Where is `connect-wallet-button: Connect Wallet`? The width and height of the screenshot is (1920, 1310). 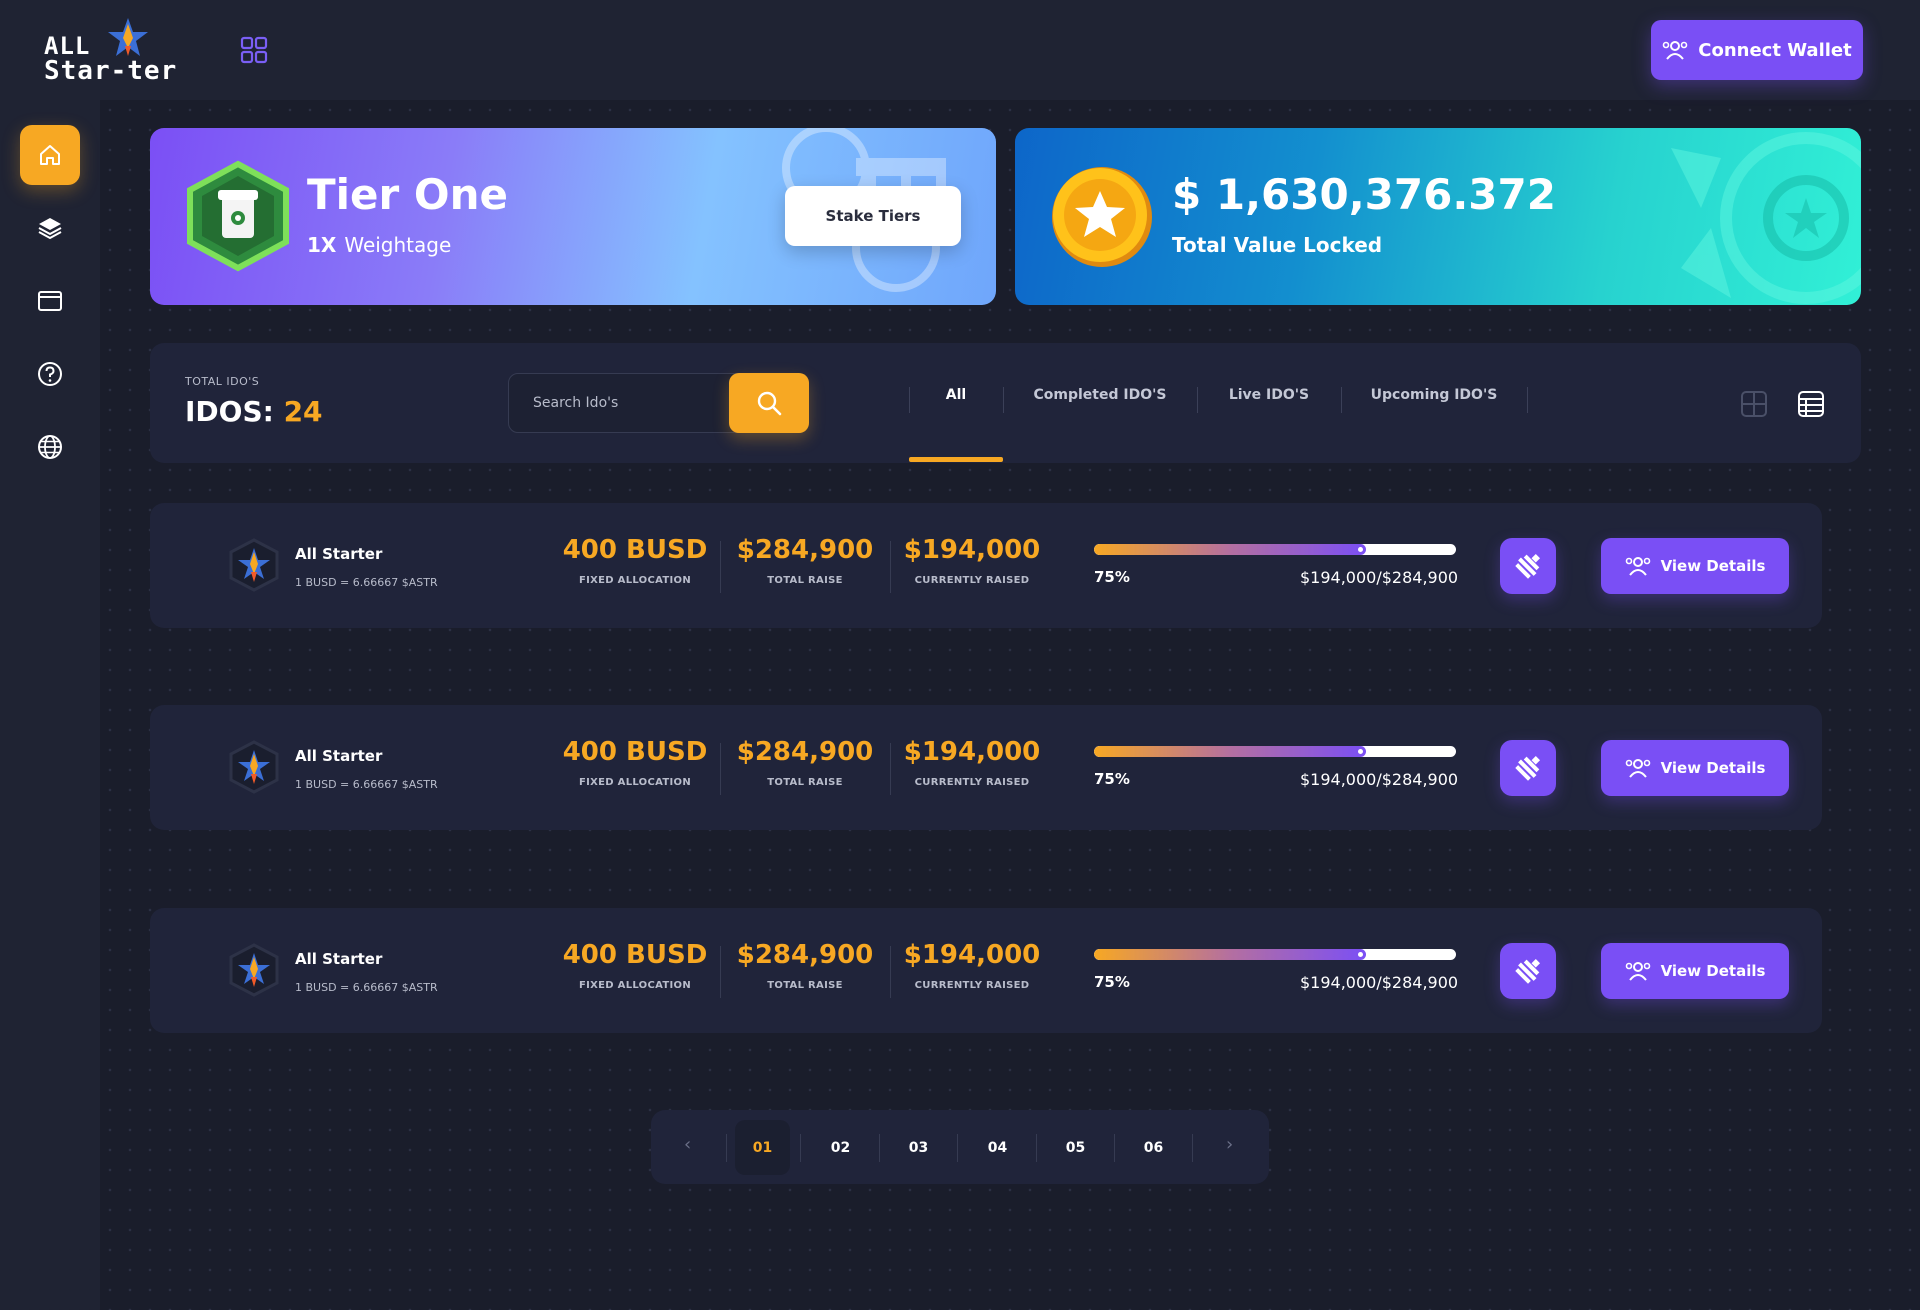 connect-wallet-button: Connect Wallet is located at coordinates (1757, 50).